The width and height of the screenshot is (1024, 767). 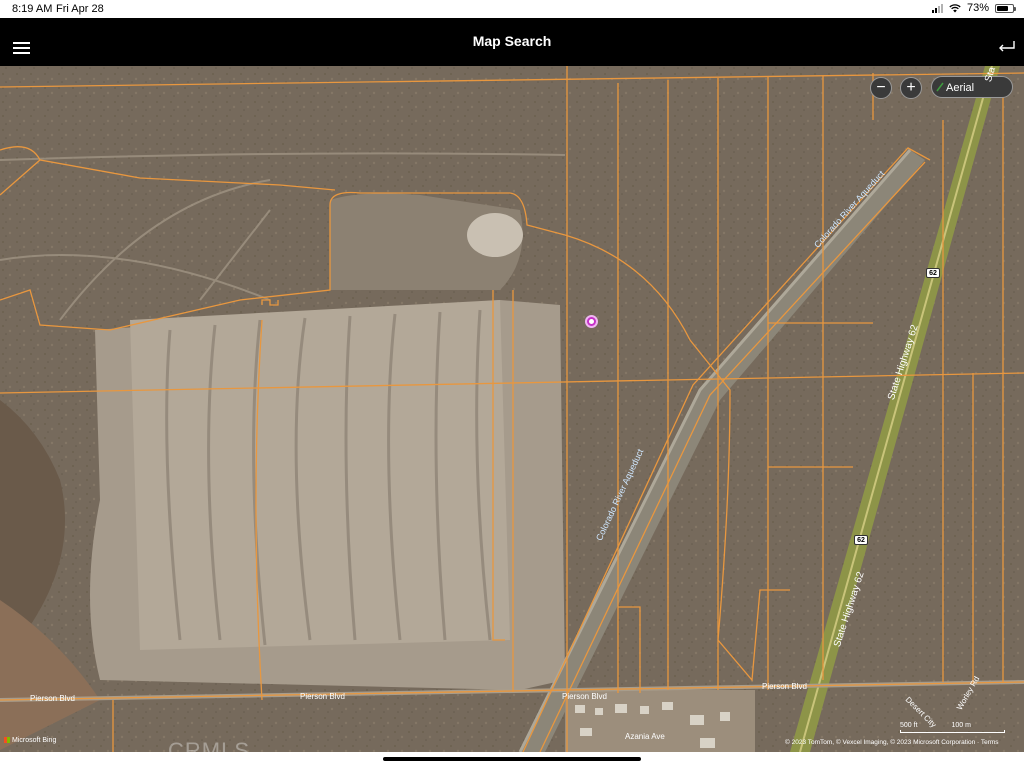 I want to click on battery-percent: 73%, so click(x=977, y=8).